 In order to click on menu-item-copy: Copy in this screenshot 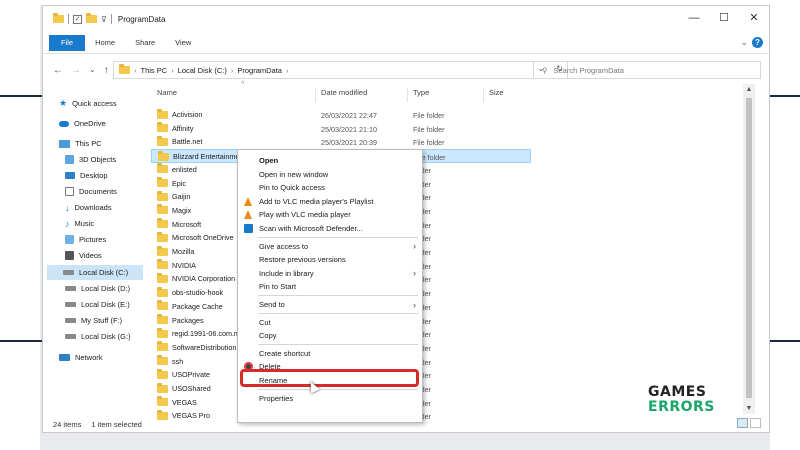, I will do `click(330, 335)`.